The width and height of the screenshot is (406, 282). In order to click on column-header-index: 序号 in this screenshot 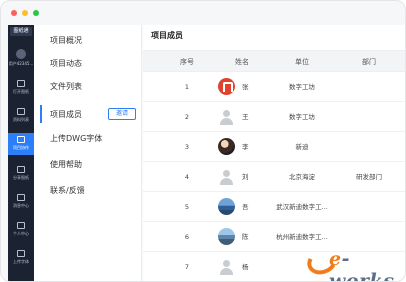, I will do `click(187, 62)`.